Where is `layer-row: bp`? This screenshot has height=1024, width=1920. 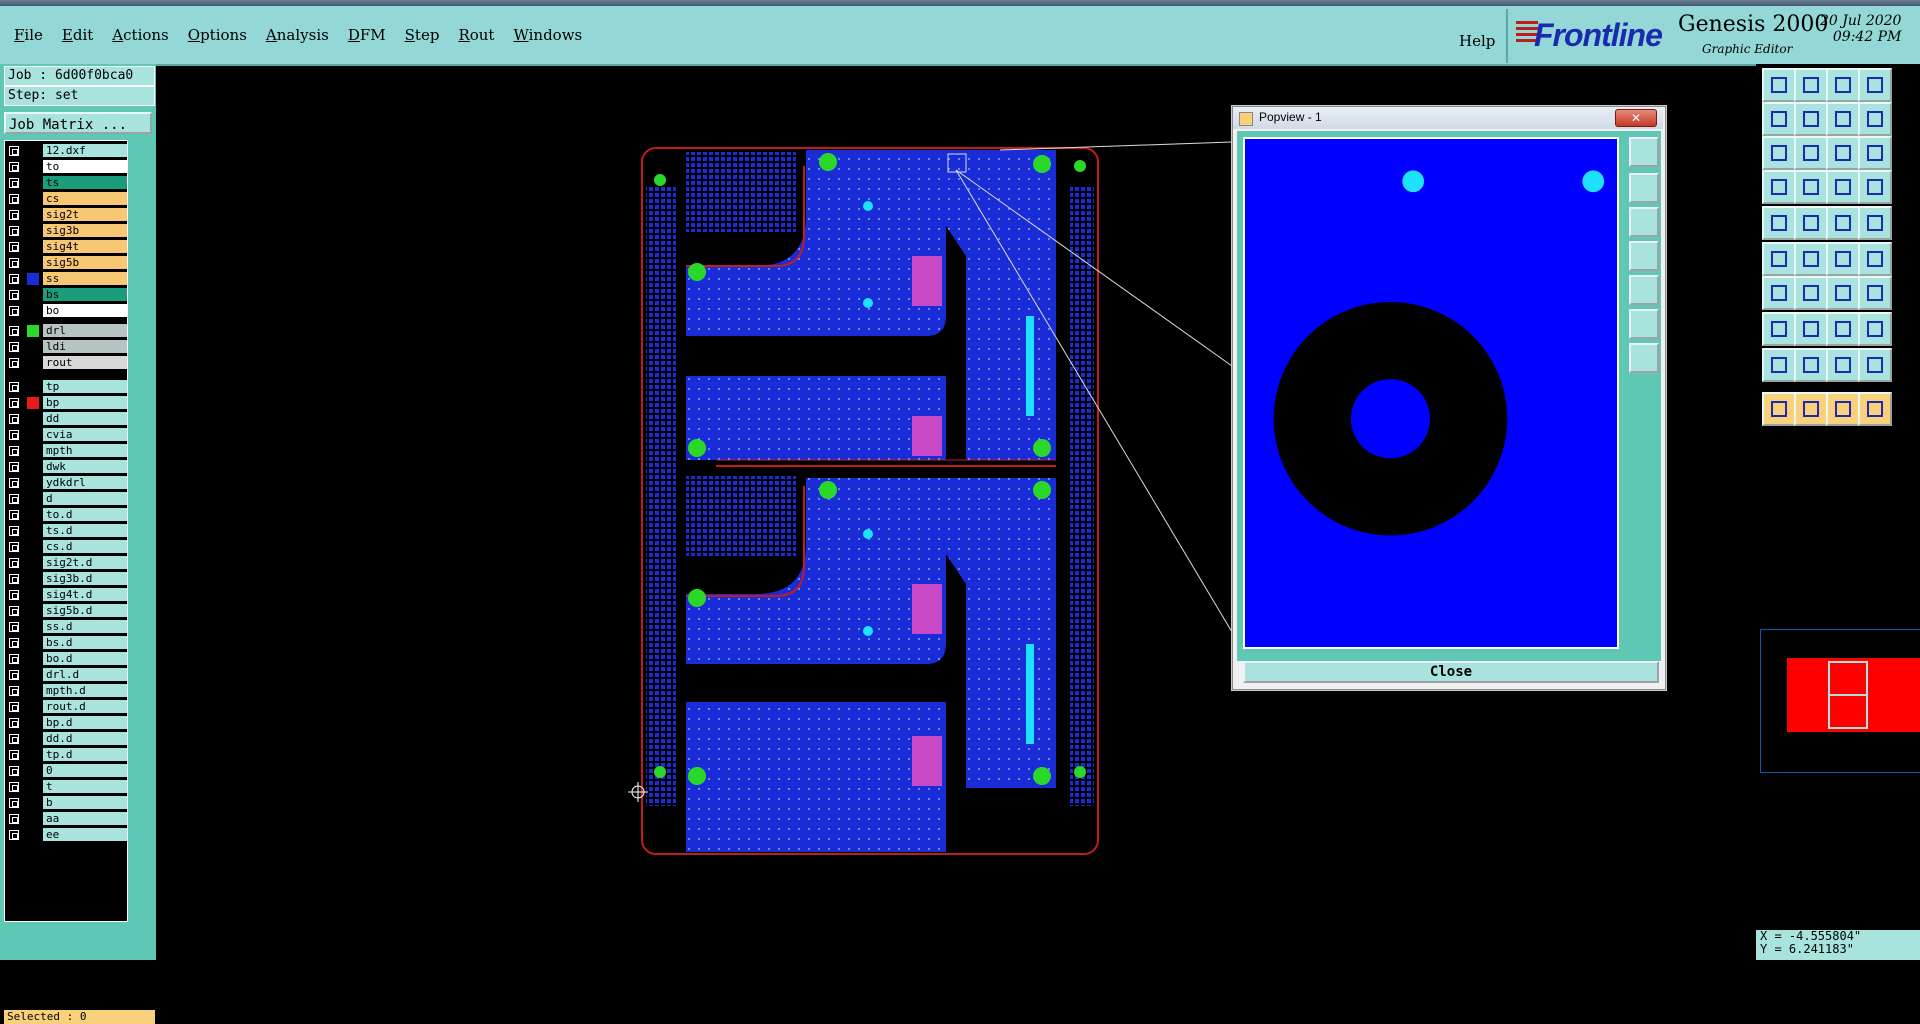
layer-row: bp is located at coordinates (66, 403).